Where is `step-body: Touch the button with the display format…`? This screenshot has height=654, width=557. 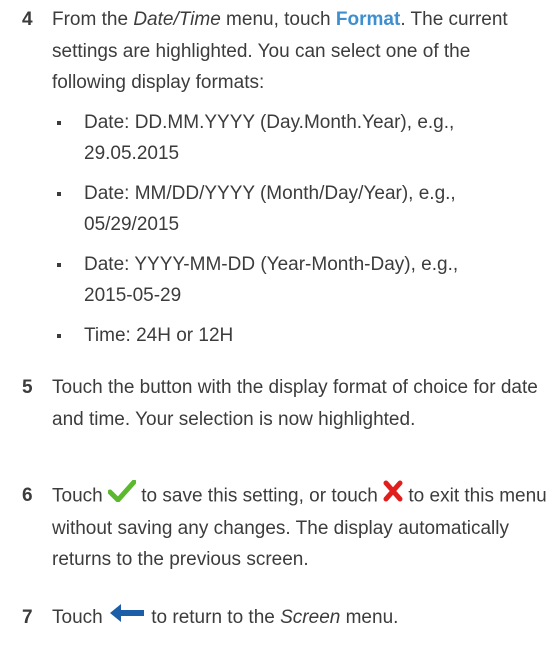
step-body: Touch the button with the display format… is located at coordinates (300, 403).